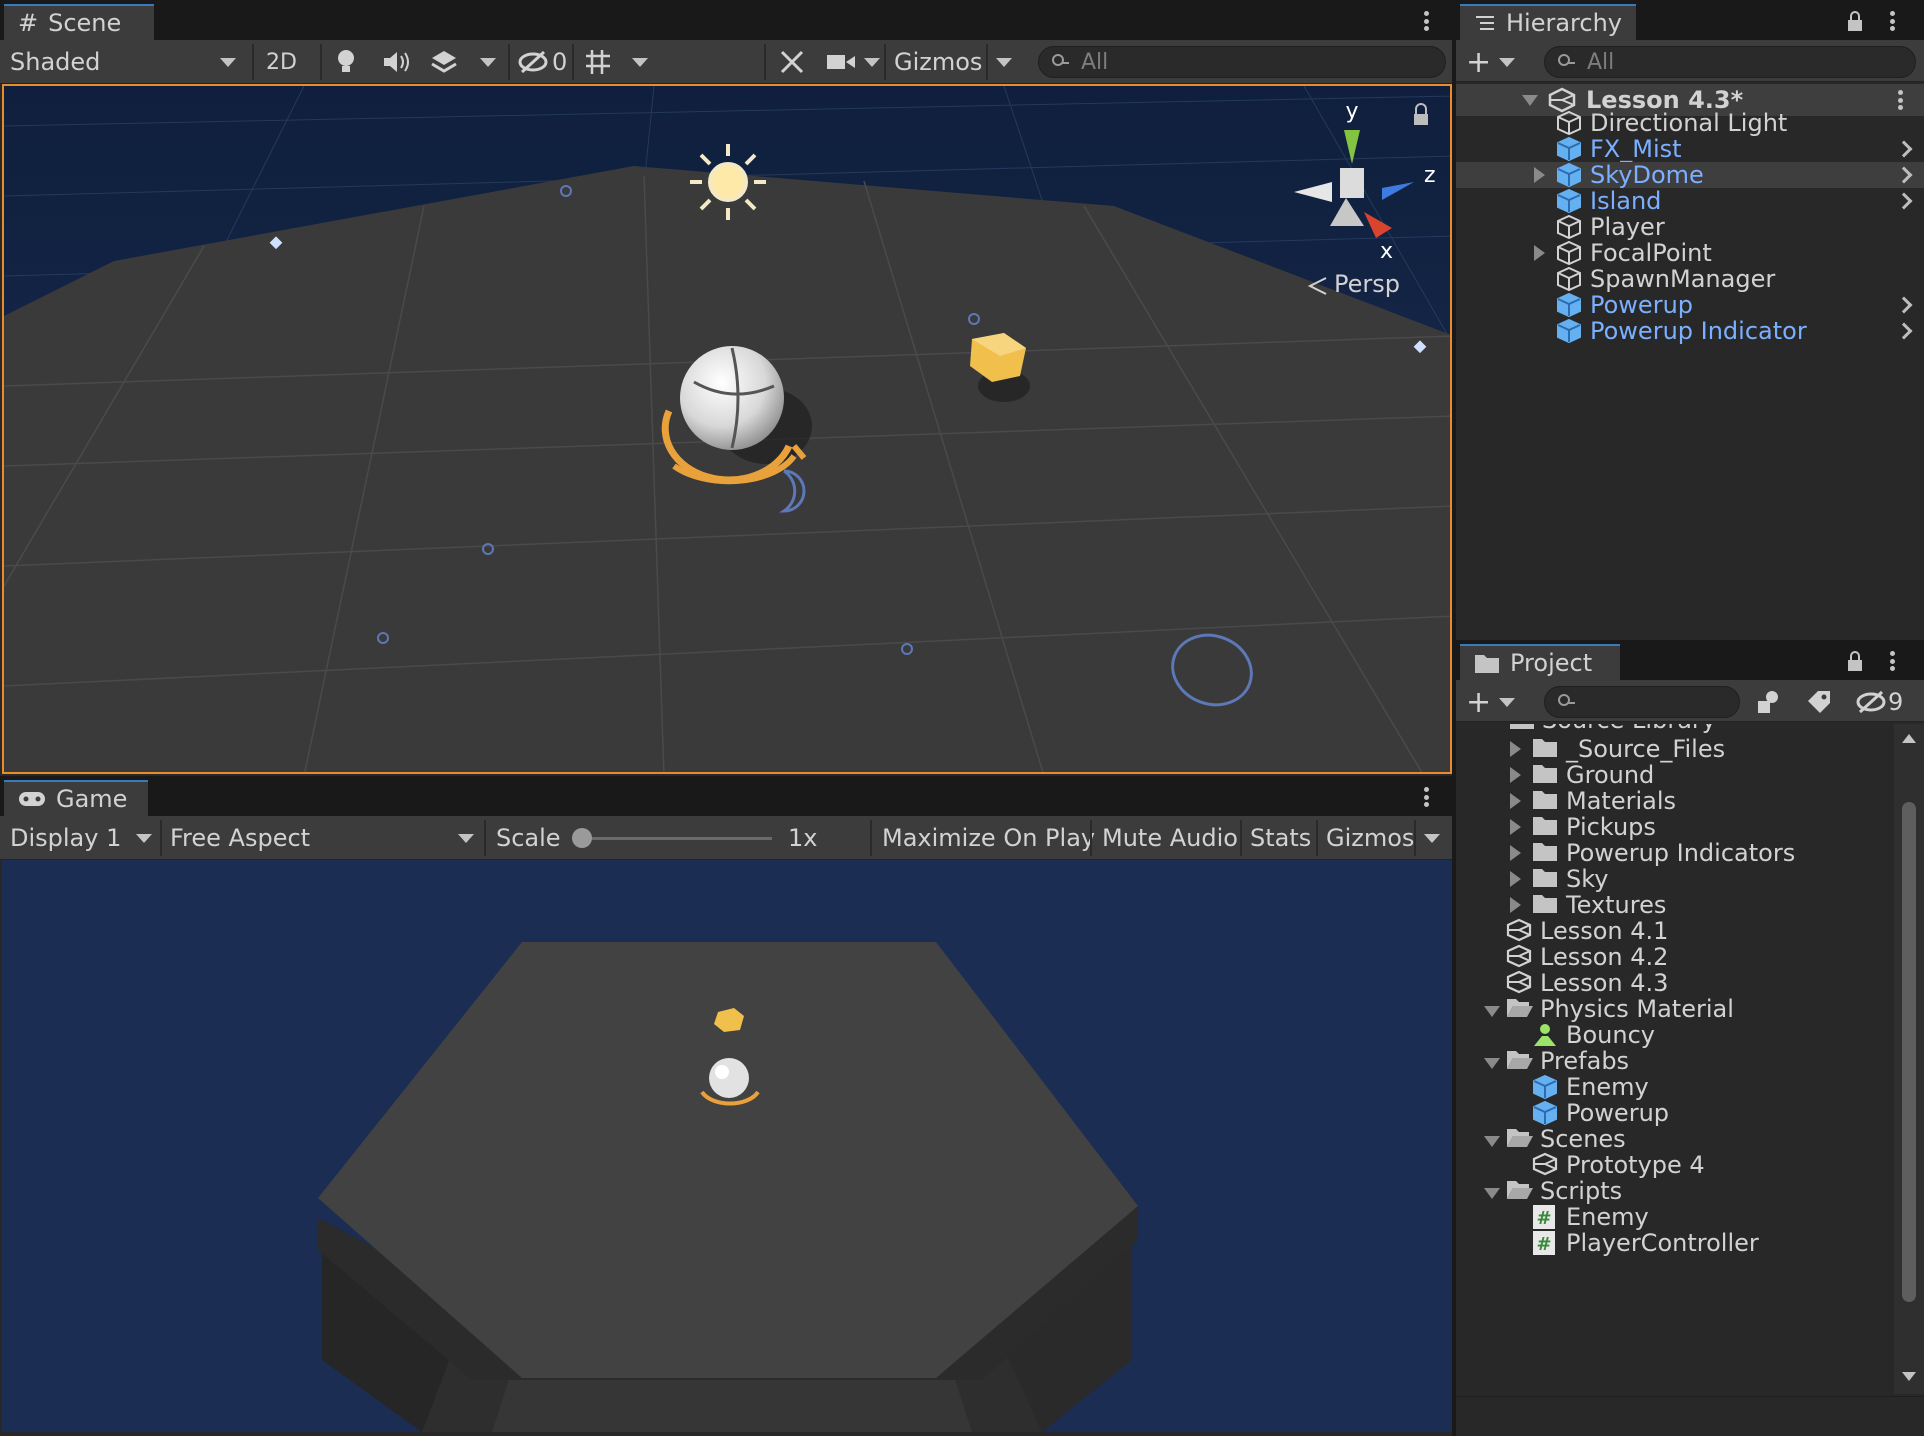  Describe the element at coordinates (1770, 702) in the screenshot. I see `filter-by-type-button` at that location.